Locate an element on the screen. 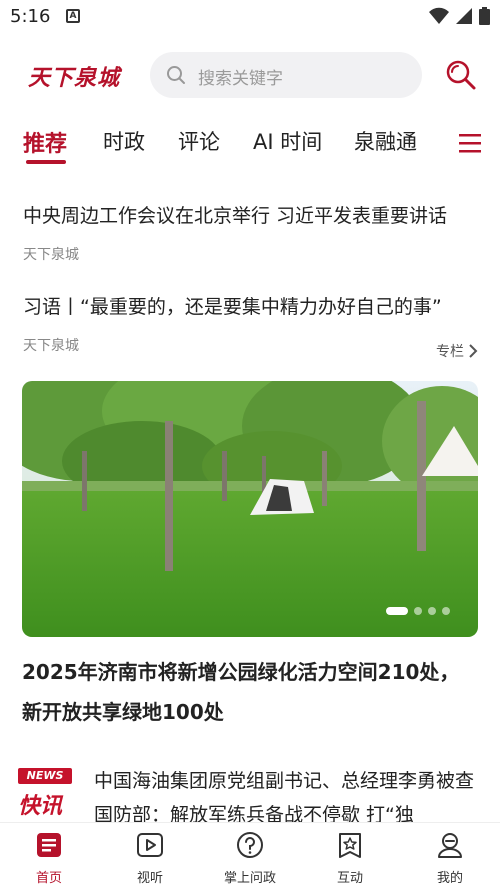 The image size is (500, 888). cellular-icon is located at coordinates (464, 16).